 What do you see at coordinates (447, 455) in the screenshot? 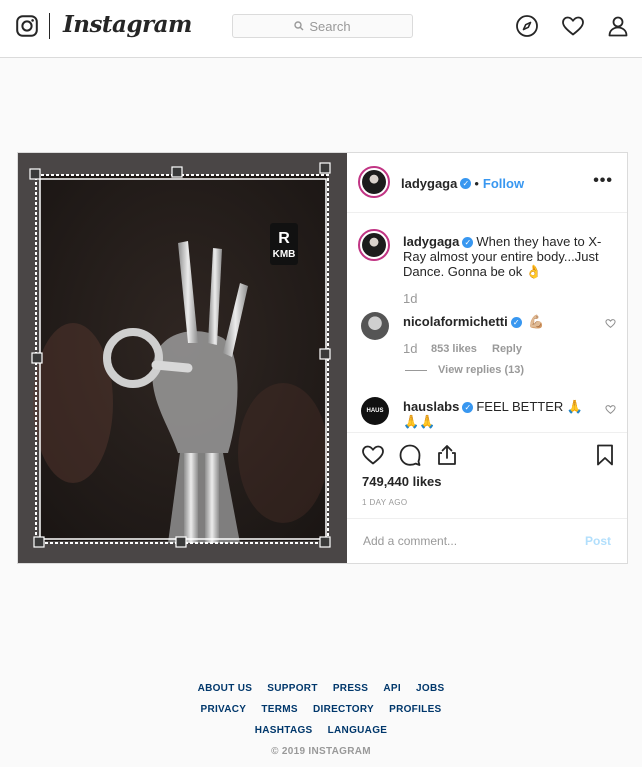
I see `share-icon` at bounding box center [447, 455].